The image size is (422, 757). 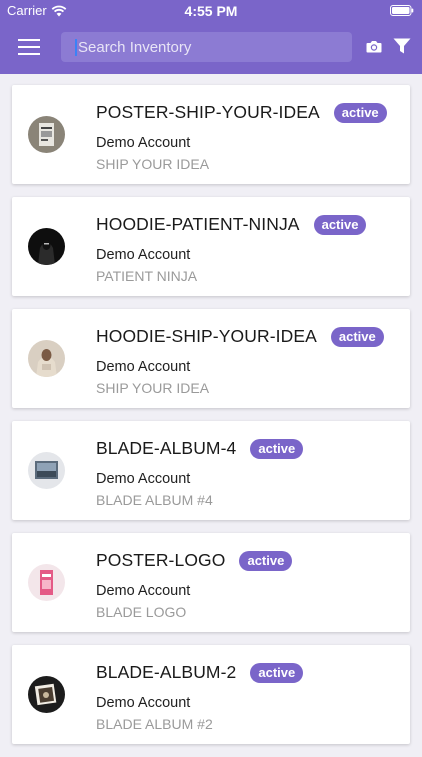 What do you see at coordinates (402, 10) in the screenshot?
I see `battery-icon` at bounding box center [402, 10].